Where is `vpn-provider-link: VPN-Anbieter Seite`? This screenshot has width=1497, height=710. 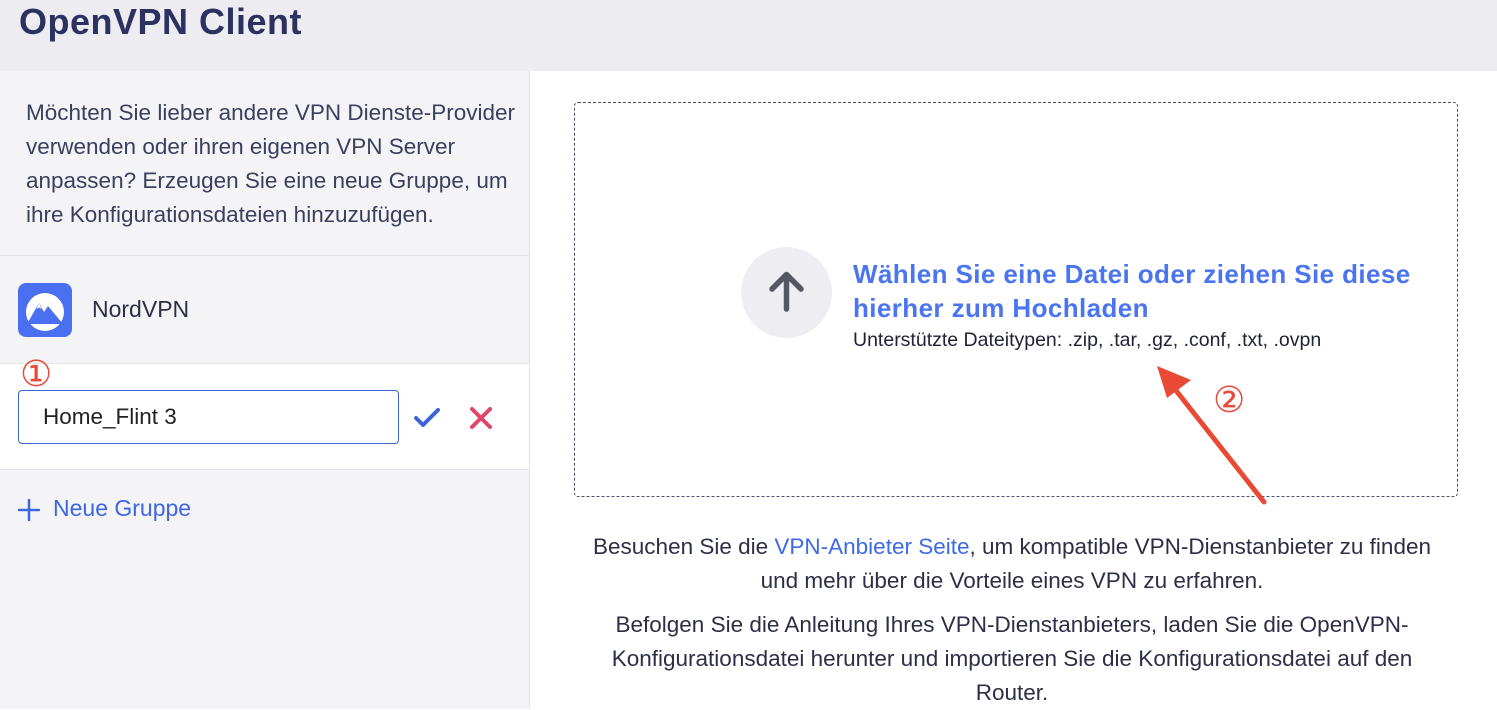
vpn-provider-link: VPN-Anbieter Seite is located at coordinates (871, 546).